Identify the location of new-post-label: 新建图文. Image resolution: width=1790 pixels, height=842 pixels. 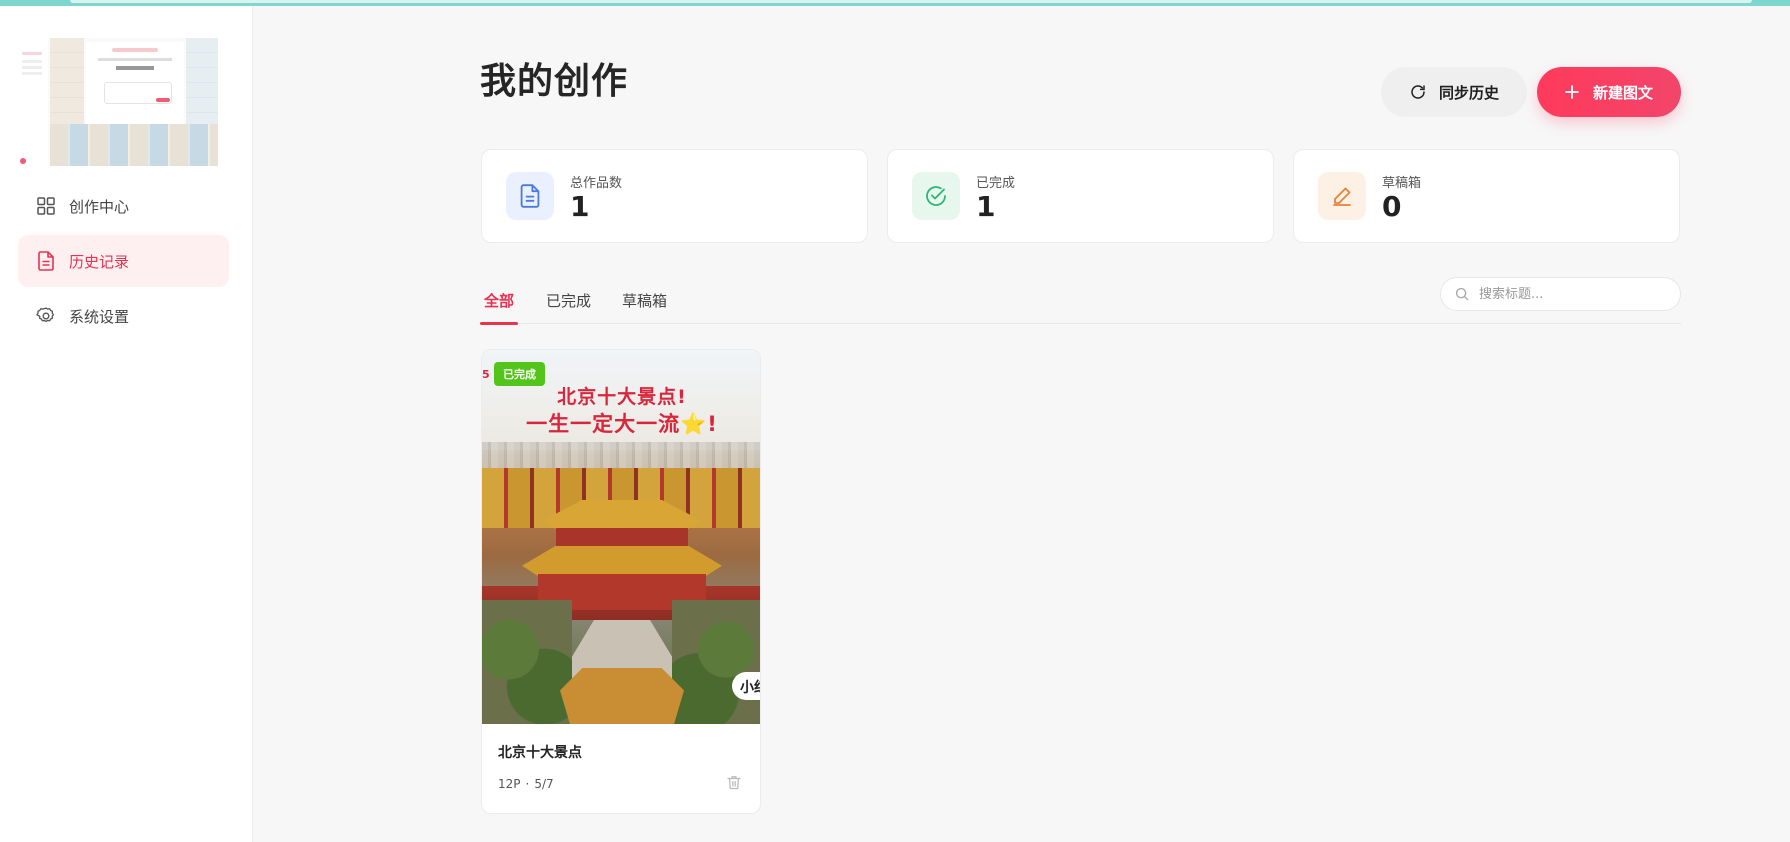
(1622, 92).